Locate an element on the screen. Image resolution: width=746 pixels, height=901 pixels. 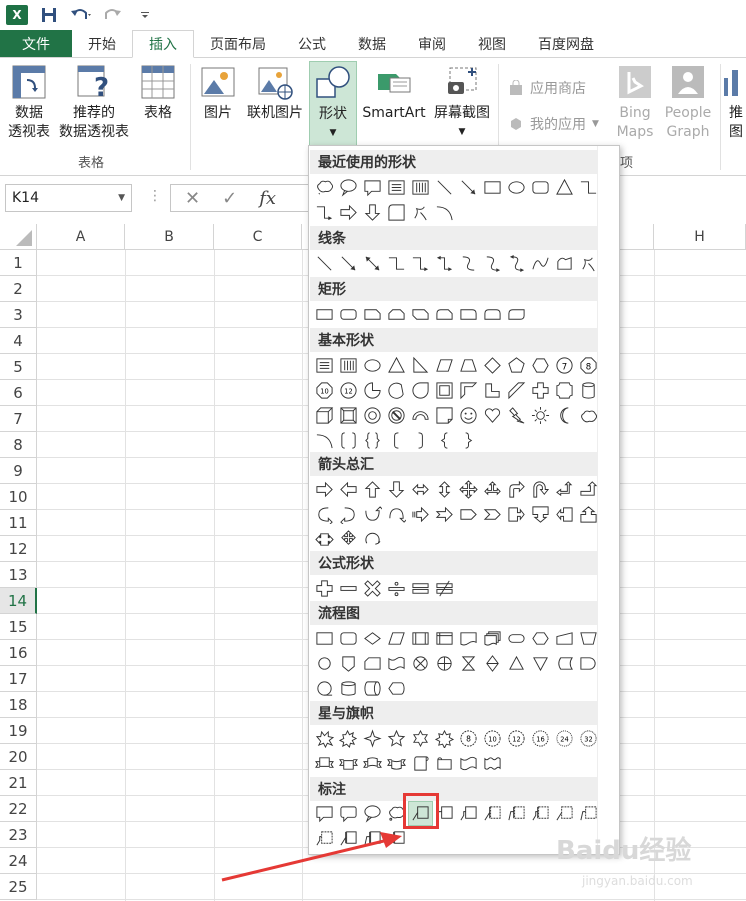
flowchart-collate-shape is located at coordinates (468, 663).